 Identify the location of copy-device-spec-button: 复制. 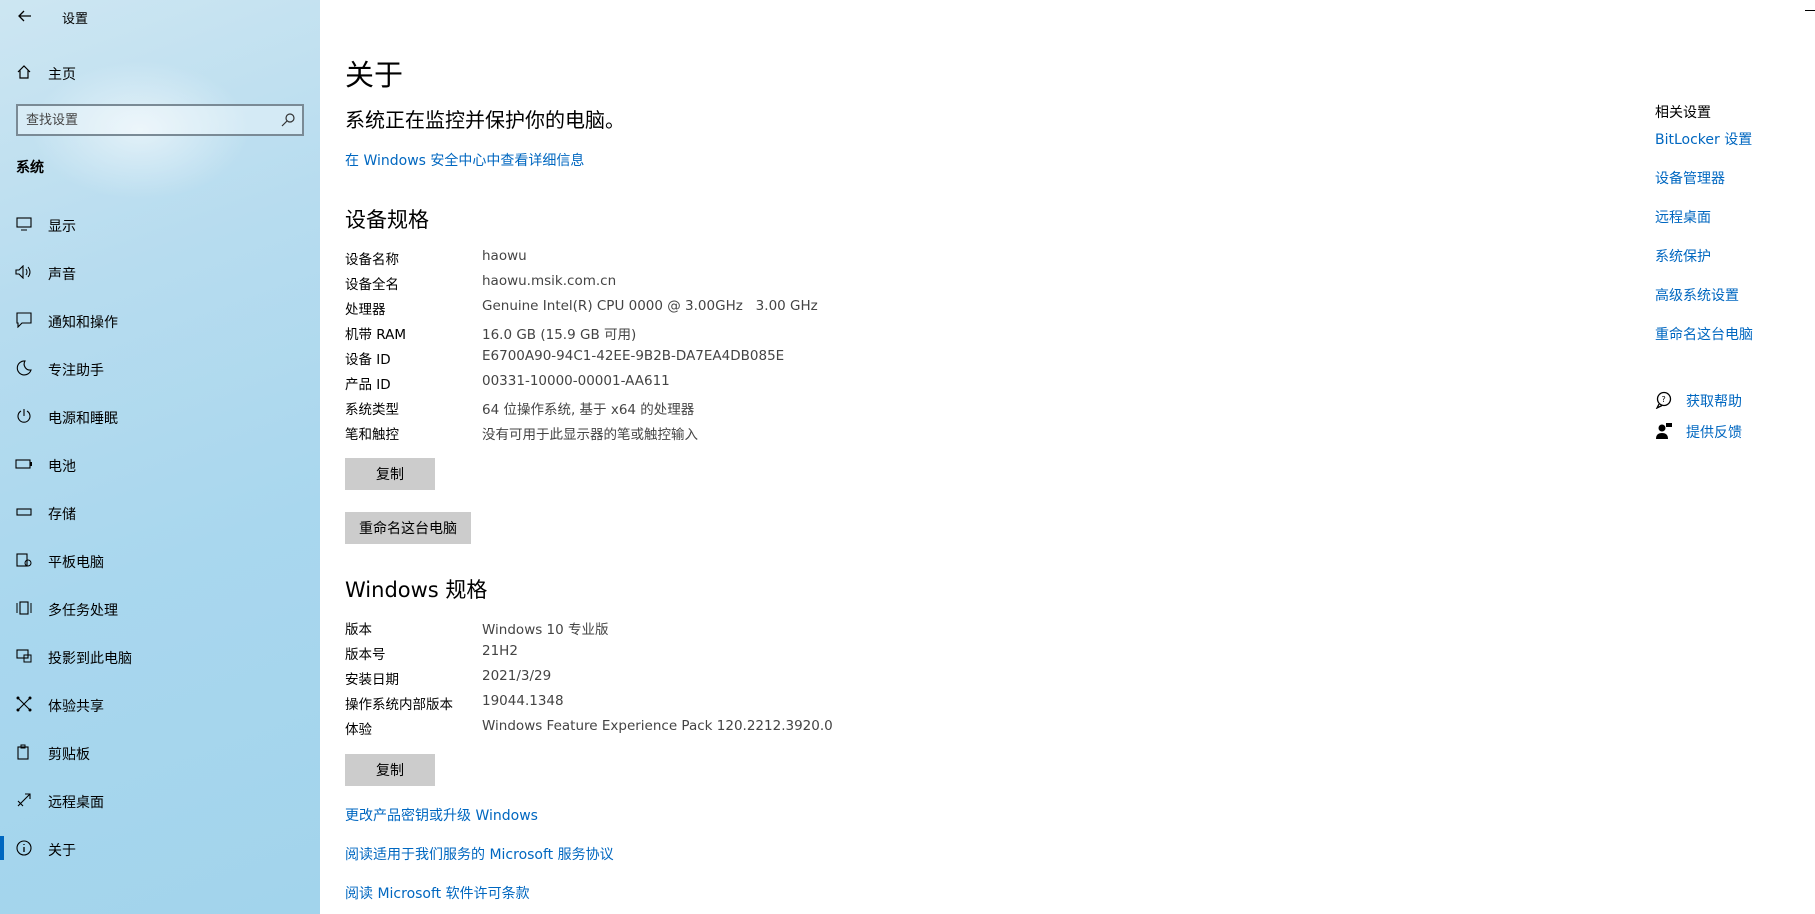
(390, 474).